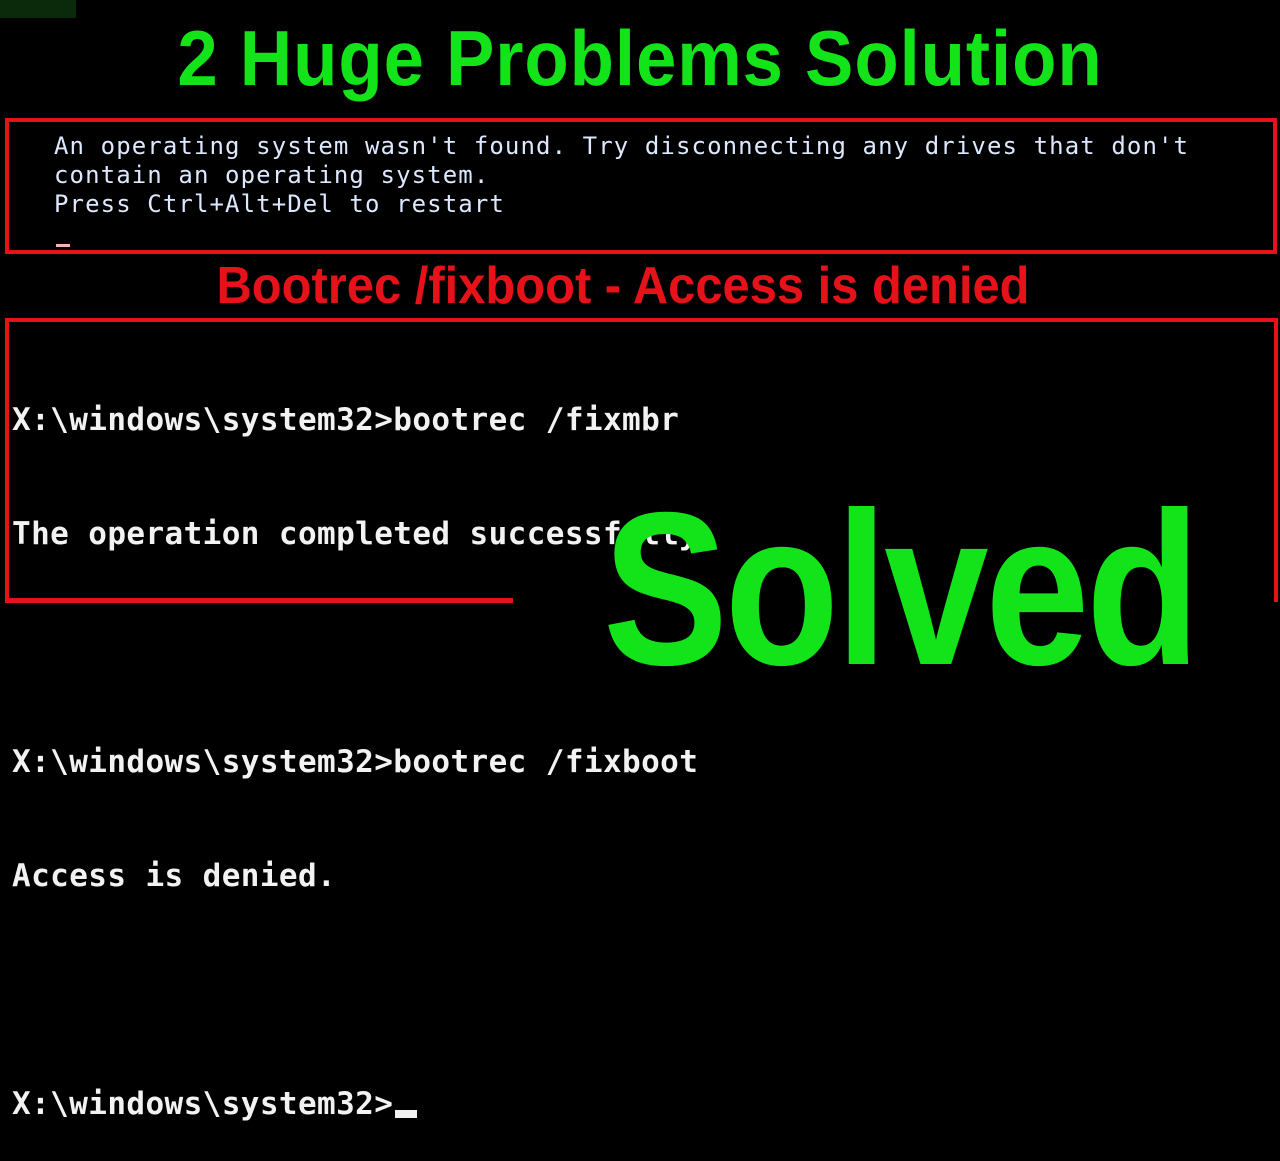  What do you see at coordinates (901, 589) in the screenshot?
I see `solved-badge: Solved` at bounding box center [901, 589].